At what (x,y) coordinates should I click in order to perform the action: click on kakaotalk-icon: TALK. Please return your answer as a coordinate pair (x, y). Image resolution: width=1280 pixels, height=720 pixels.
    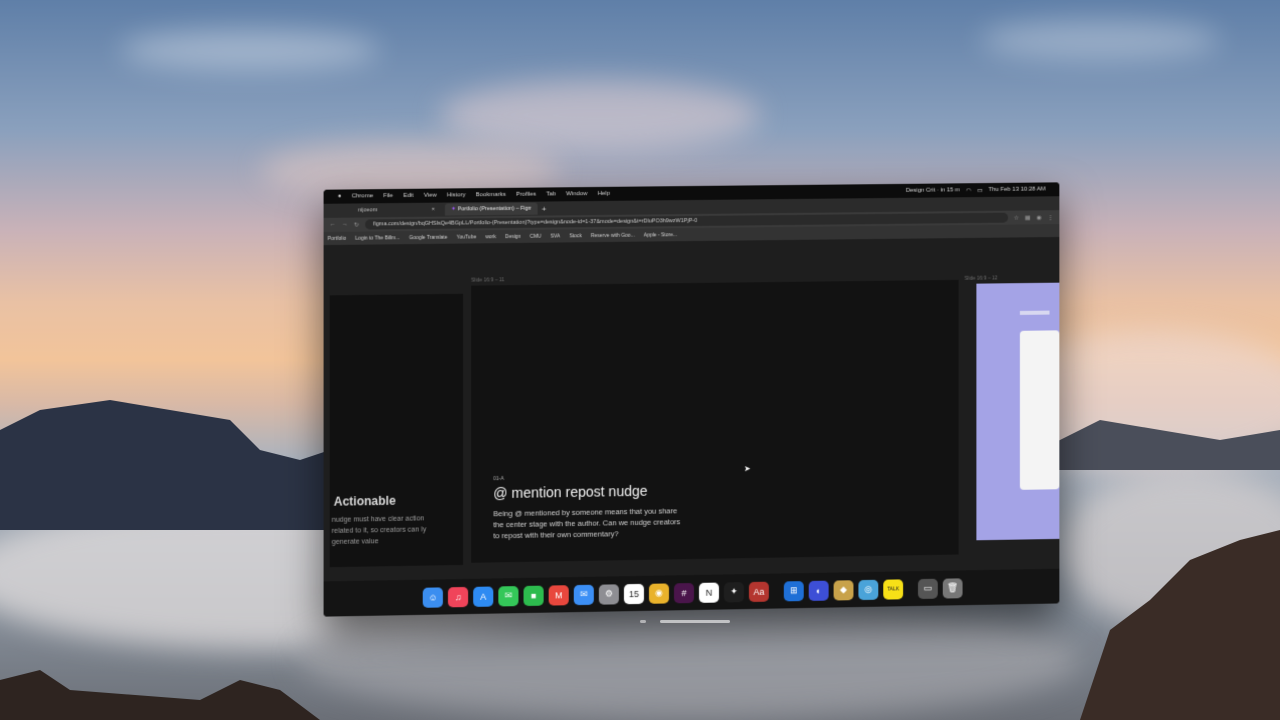
    Looking at the image, I should click on (893, 589).